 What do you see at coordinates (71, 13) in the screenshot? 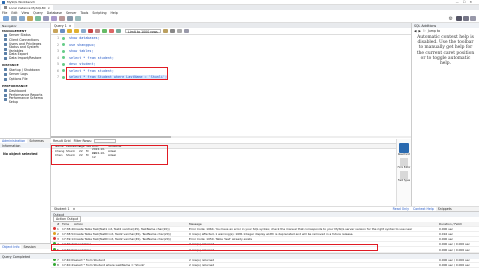
I see `menu-server: Server` at bounding box center [71, 13].